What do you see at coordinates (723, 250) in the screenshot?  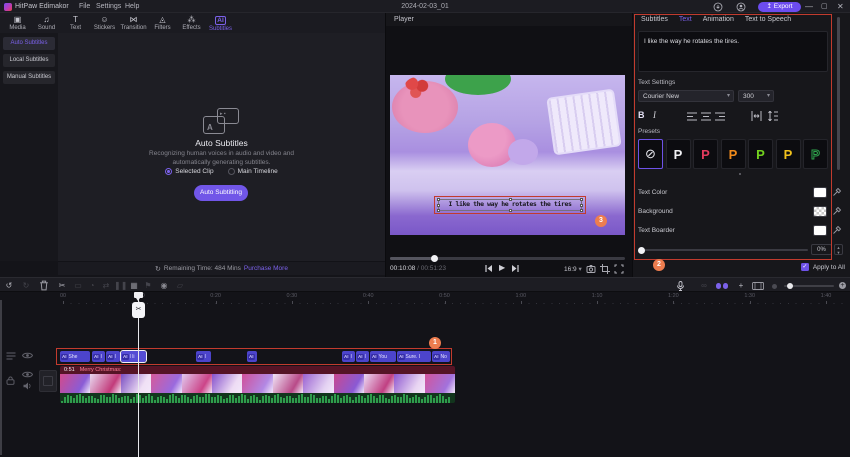 I see `boarder-slider` at bounding box center [723, 250].